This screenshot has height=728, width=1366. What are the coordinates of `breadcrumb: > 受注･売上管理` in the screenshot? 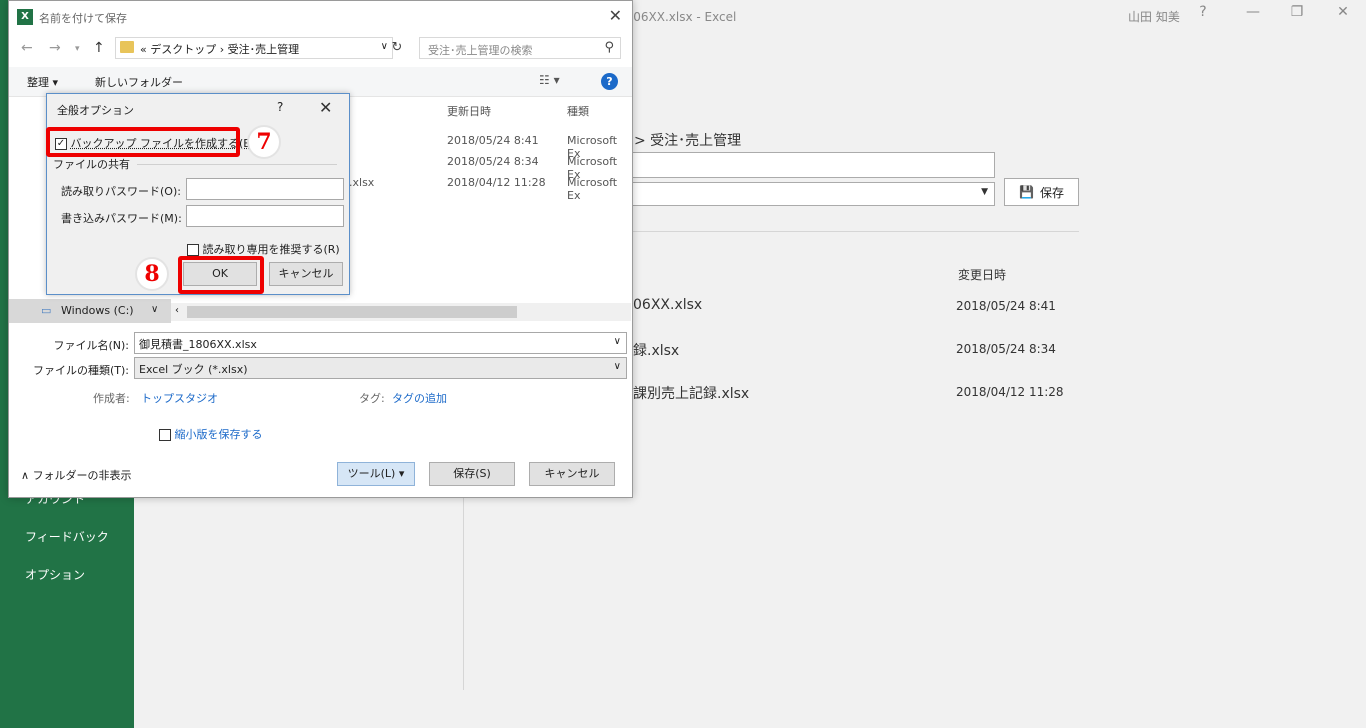 It's located at (688, 141).